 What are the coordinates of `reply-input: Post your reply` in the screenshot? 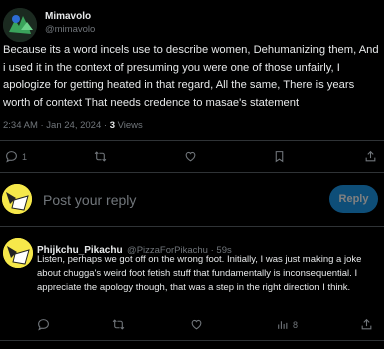 It's located at (89, 200).